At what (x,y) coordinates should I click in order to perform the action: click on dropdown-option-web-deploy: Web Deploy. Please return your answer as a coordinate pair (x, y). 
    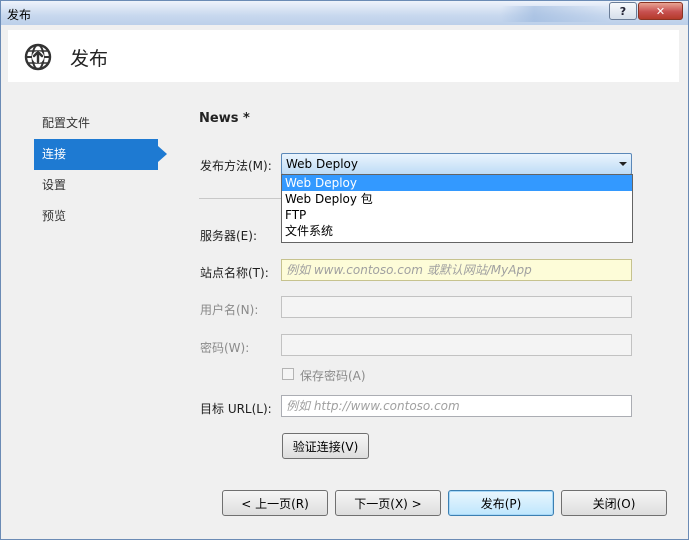
    Looking at the image, I should click on (457, 183).